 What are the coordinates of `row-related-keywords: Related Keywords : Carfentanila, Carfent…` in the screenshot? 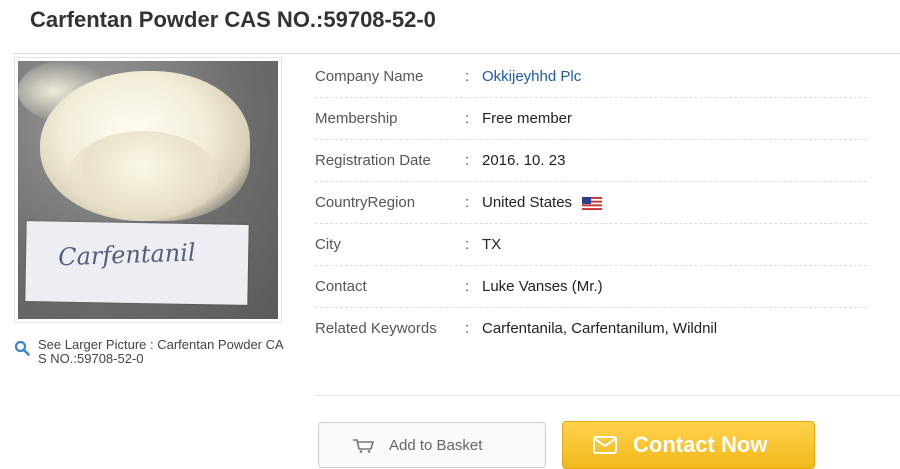 It's located at (591, 329).